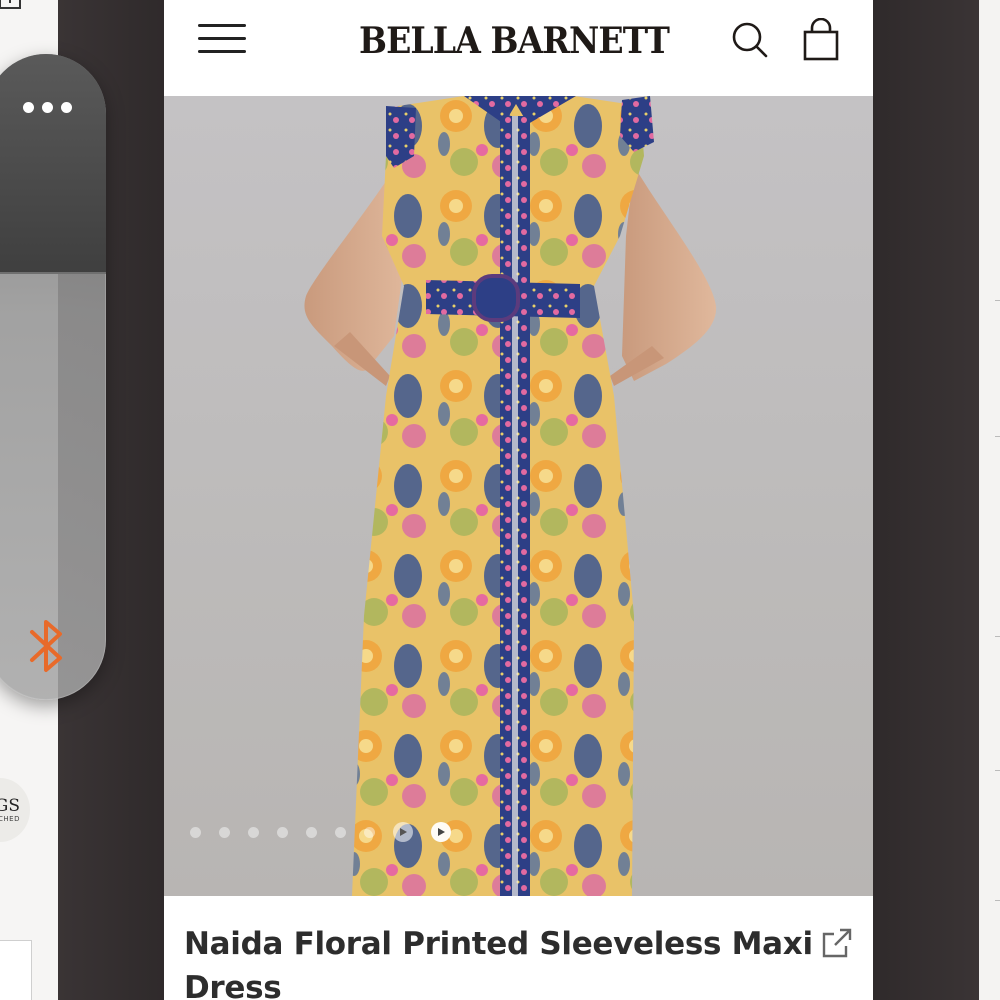  Describe the element at coordinates (837, 943) in the screenshot. I see `external-link-icon` at that location.